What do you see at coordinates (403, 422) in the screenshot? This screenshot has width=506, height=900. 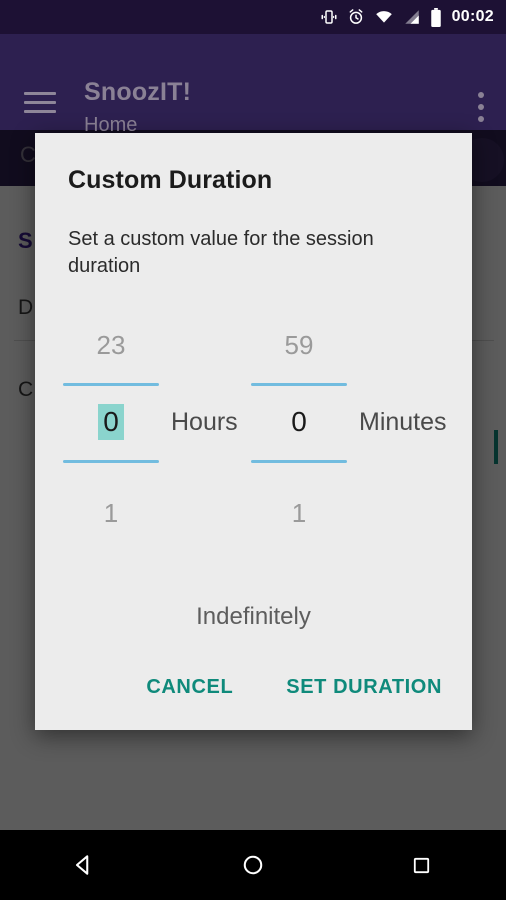 I see `minutes-label: Minutes` at bounding box center [403, 422].